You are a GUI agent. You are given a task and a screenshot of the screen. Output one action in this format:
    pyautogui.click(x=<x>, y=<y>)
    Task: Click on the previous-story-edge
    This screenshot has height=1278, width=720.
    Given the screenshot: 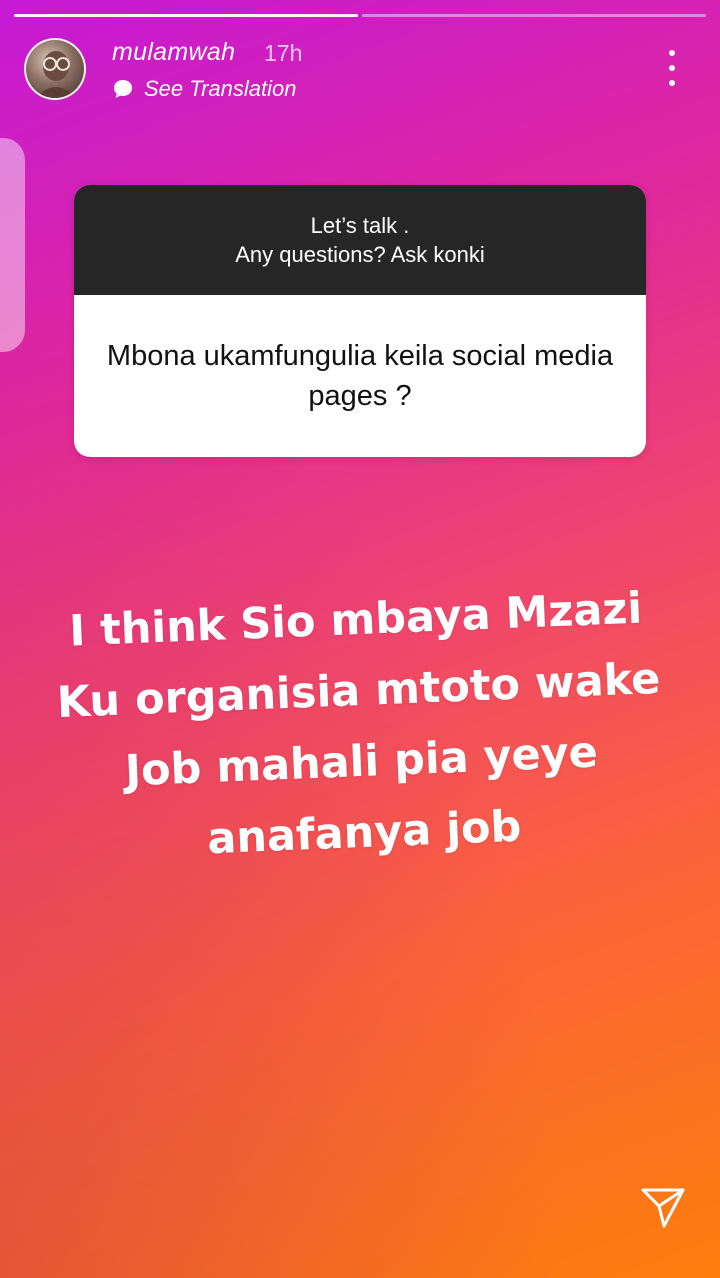 What is the action you would take?
    pyautogui.click(x=12, y=245)
    